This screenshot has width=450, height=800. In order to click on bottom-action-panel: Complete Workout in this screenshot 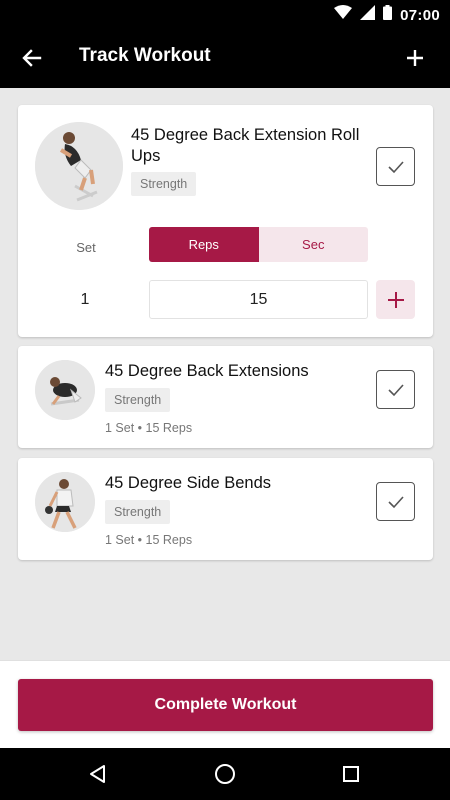, I will do `click(225, 704)`.